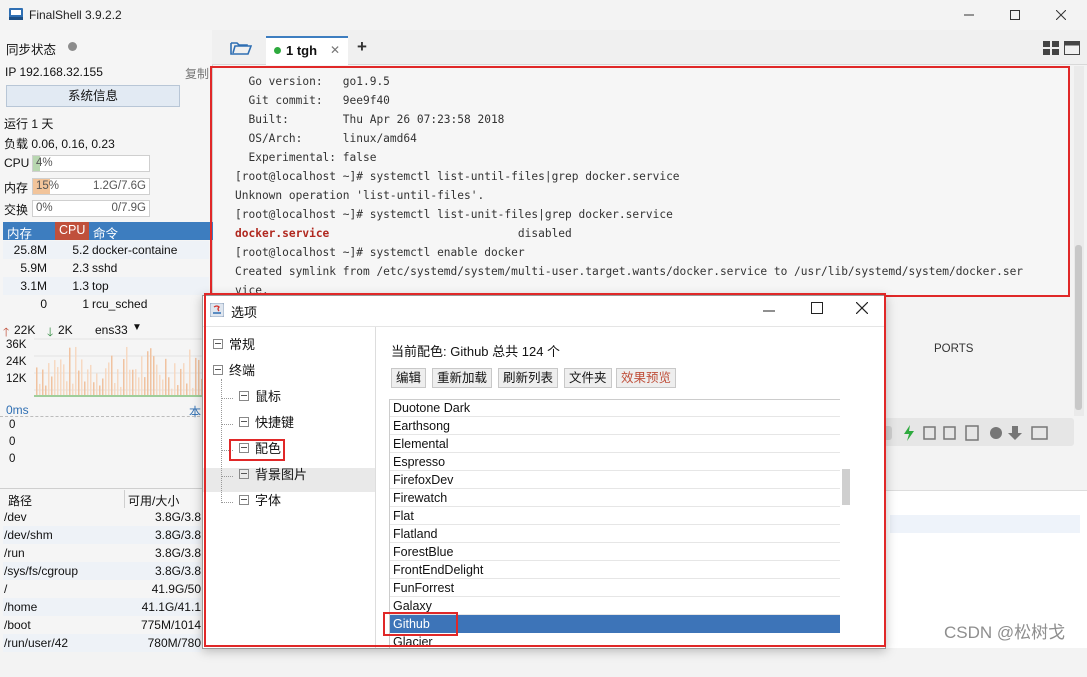 The height and width of the screenshot is (677, 1087). I want to click on disk-size: 3.8G/3.8, so click(177, 535).